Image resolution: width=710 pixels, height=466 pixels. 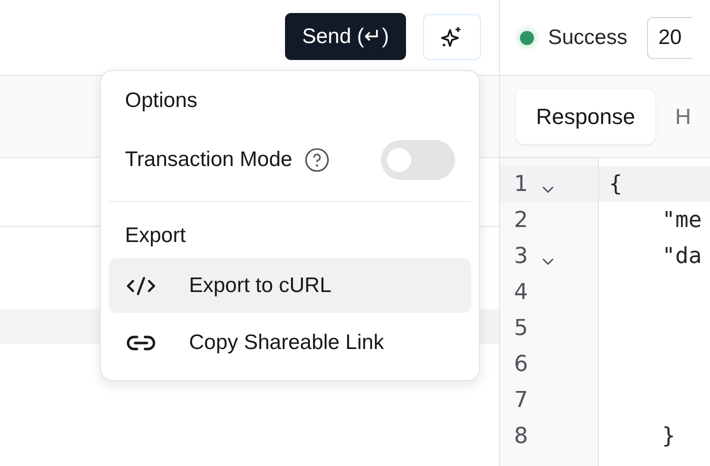 I want to click on code-line: "me, so click(x=681, y=220).